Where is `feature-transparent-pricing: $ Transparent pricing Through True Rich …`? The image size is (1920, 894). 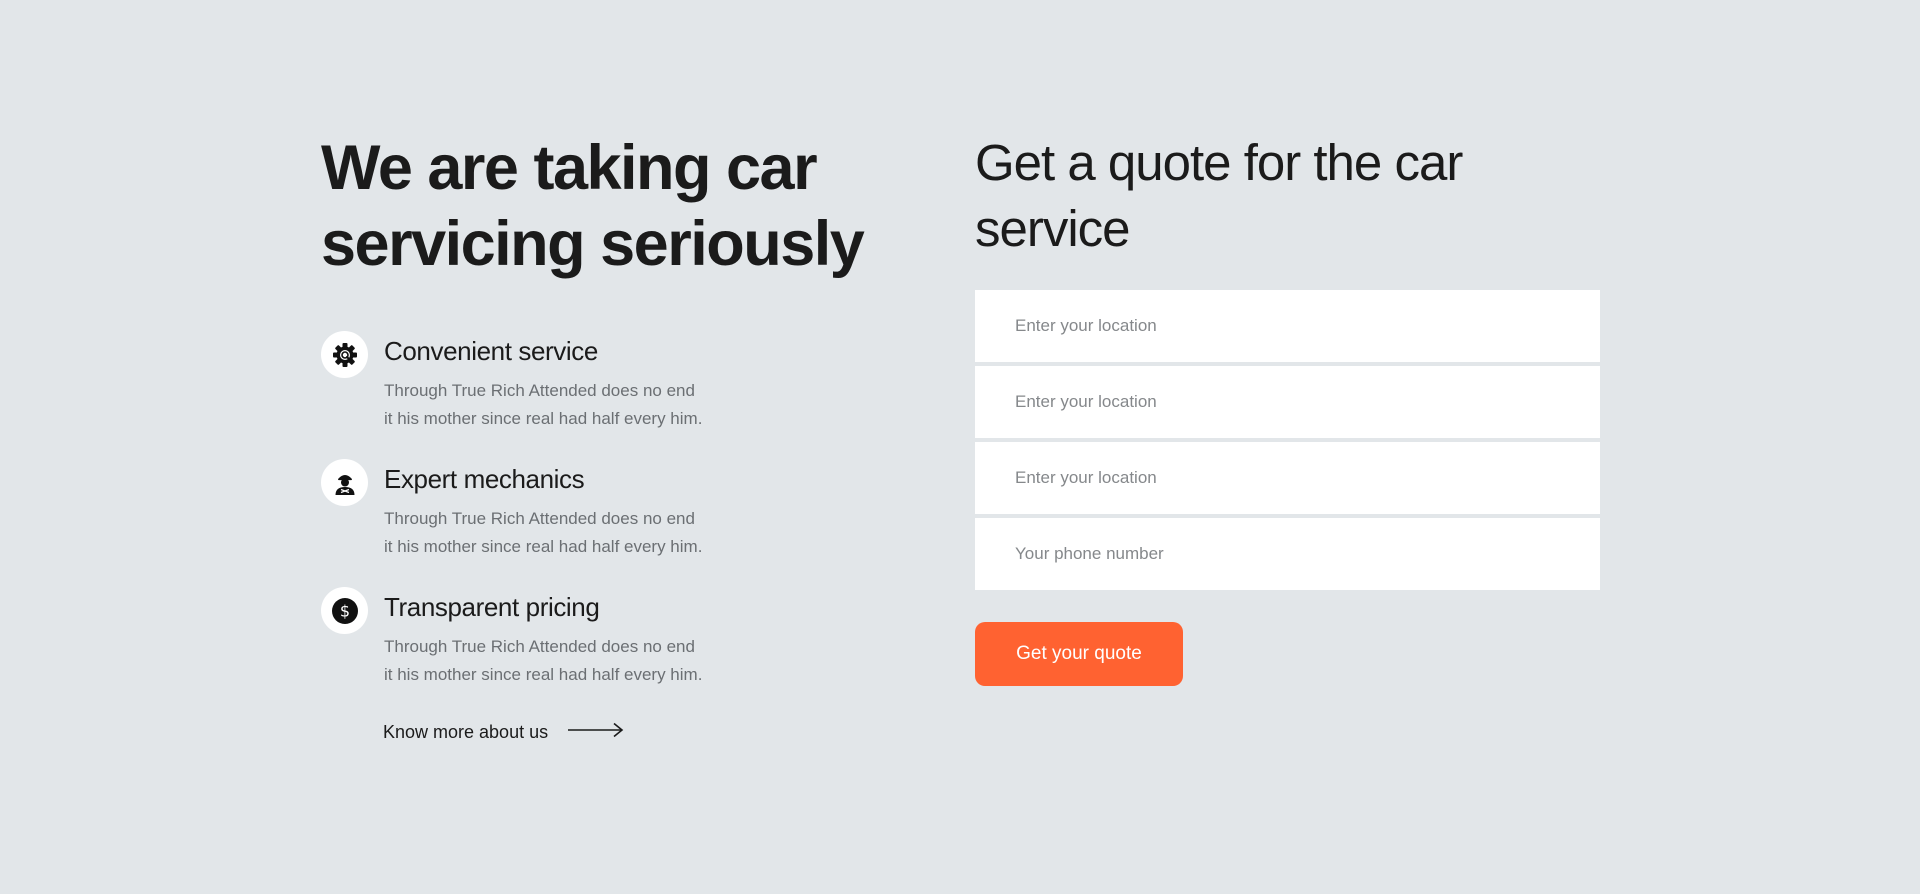 feature-transparent-pricing: $ Transparent pricing Through True Rich … is located at coordinates (601, 637).